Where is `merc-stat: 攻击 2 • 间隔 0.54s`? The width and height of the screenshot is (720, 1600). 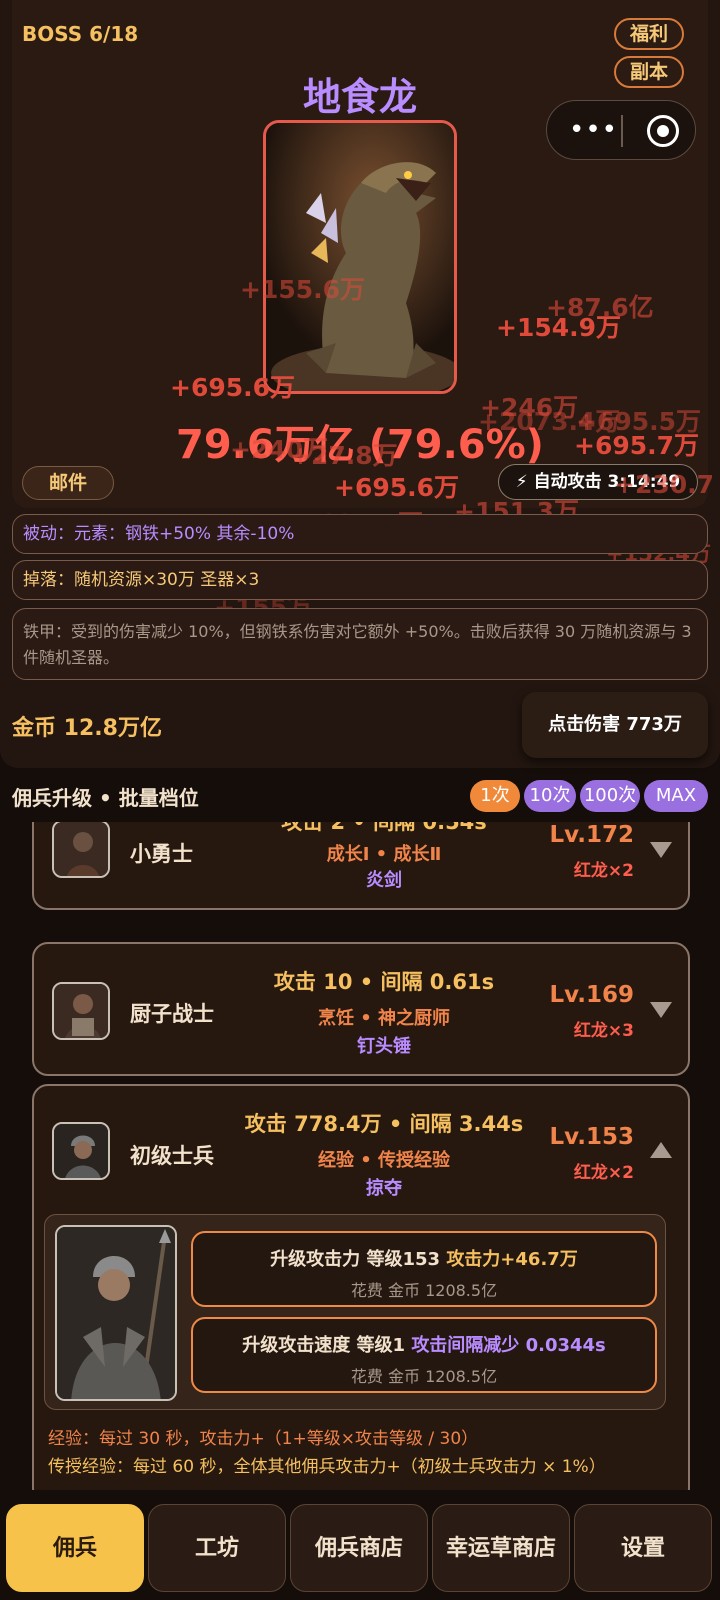 merc-stat: 攻击 2 • 间隔 0.54s is located at coordinates (384, 828).